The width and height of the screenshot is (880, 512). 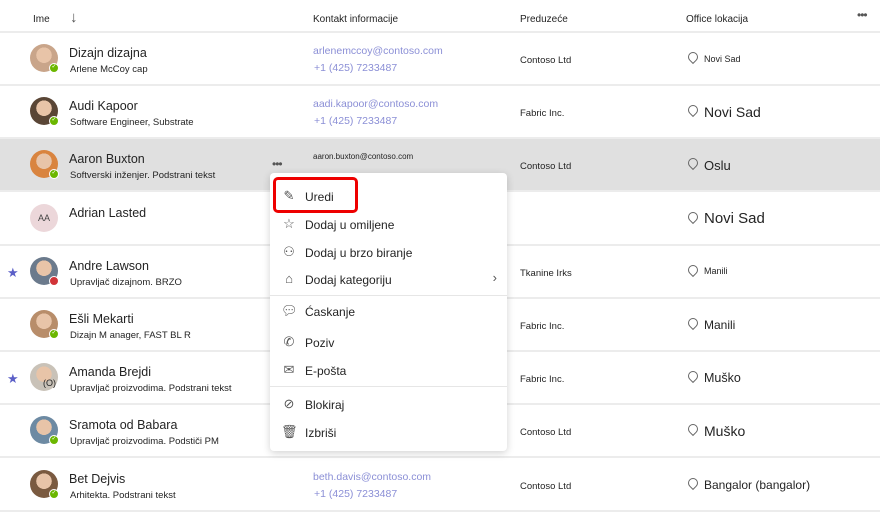 What do you see at coordinates (350, 225) in the screenshot?
I see `menu-item-label: Dodaj u omiljene` at bounding box center [350, 225].